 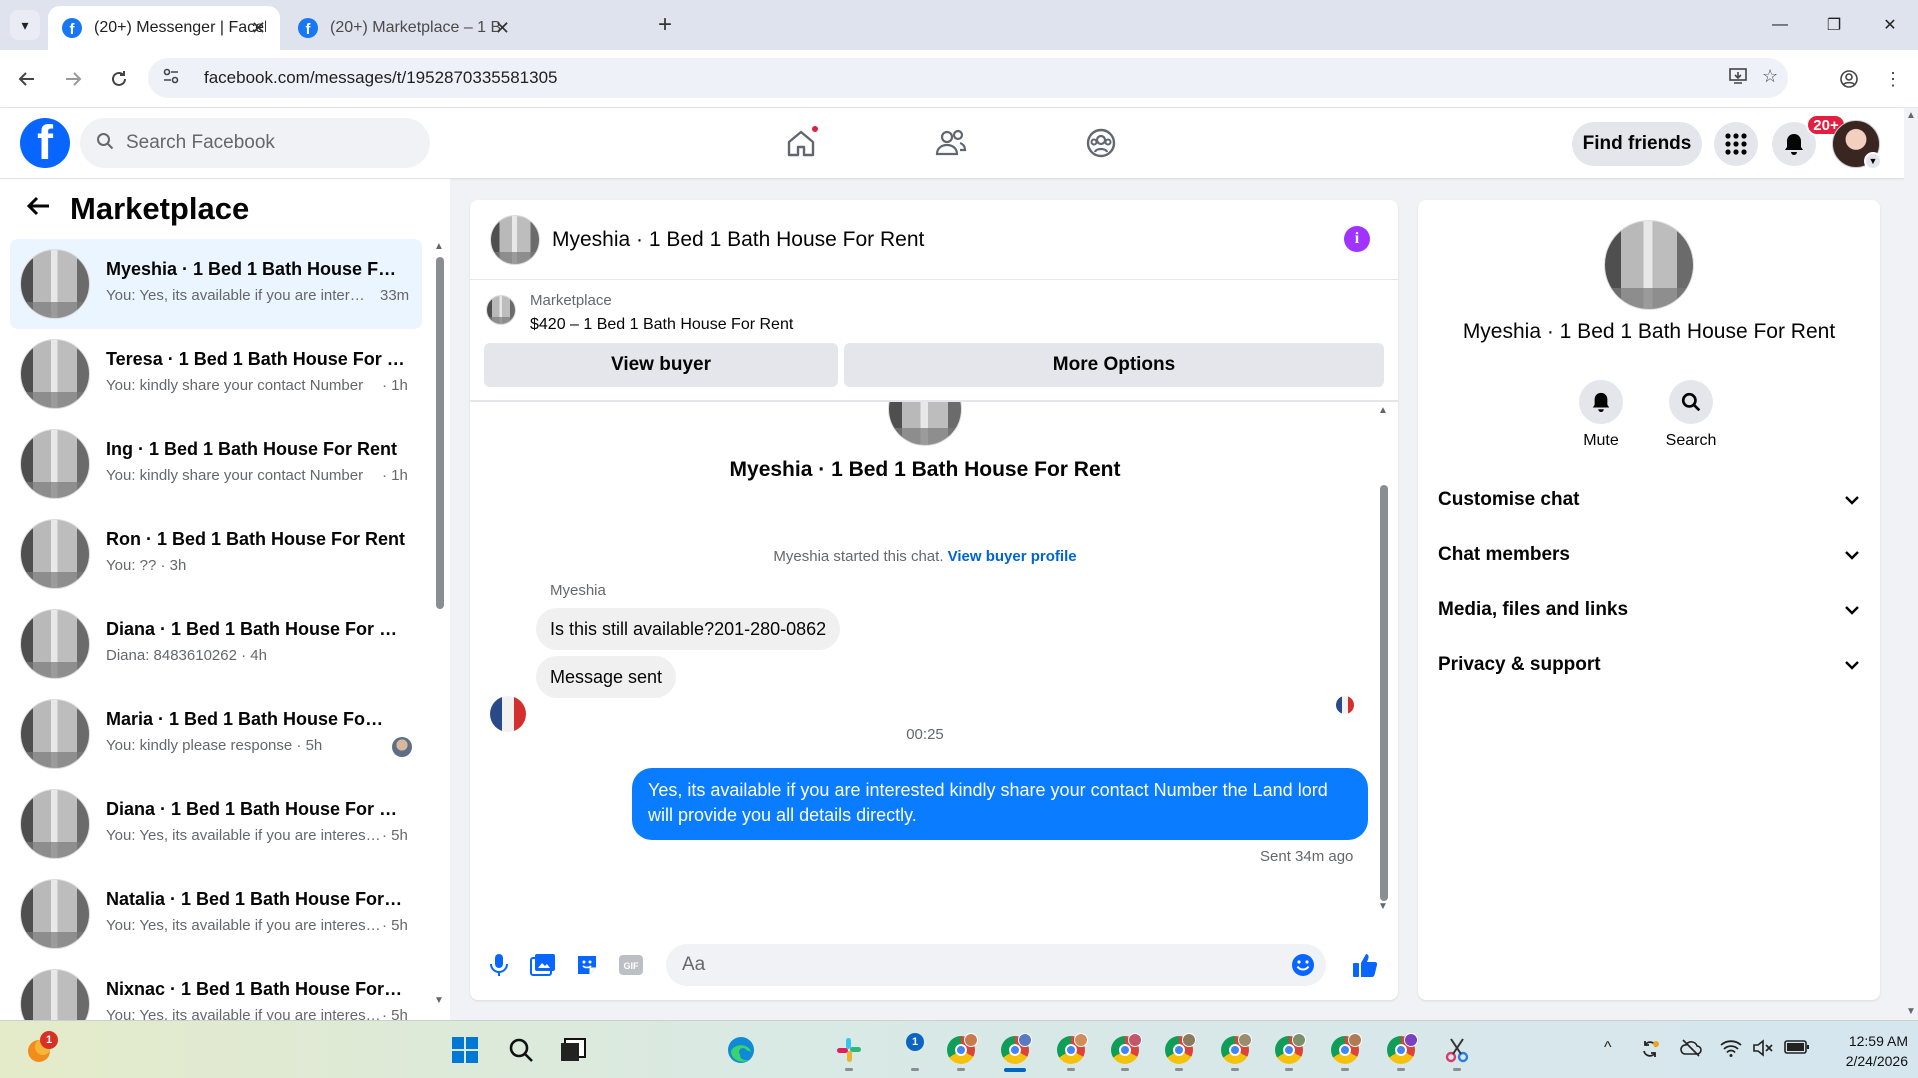 I want to click on like-thumb-icon, so click(x=1365, y=965).